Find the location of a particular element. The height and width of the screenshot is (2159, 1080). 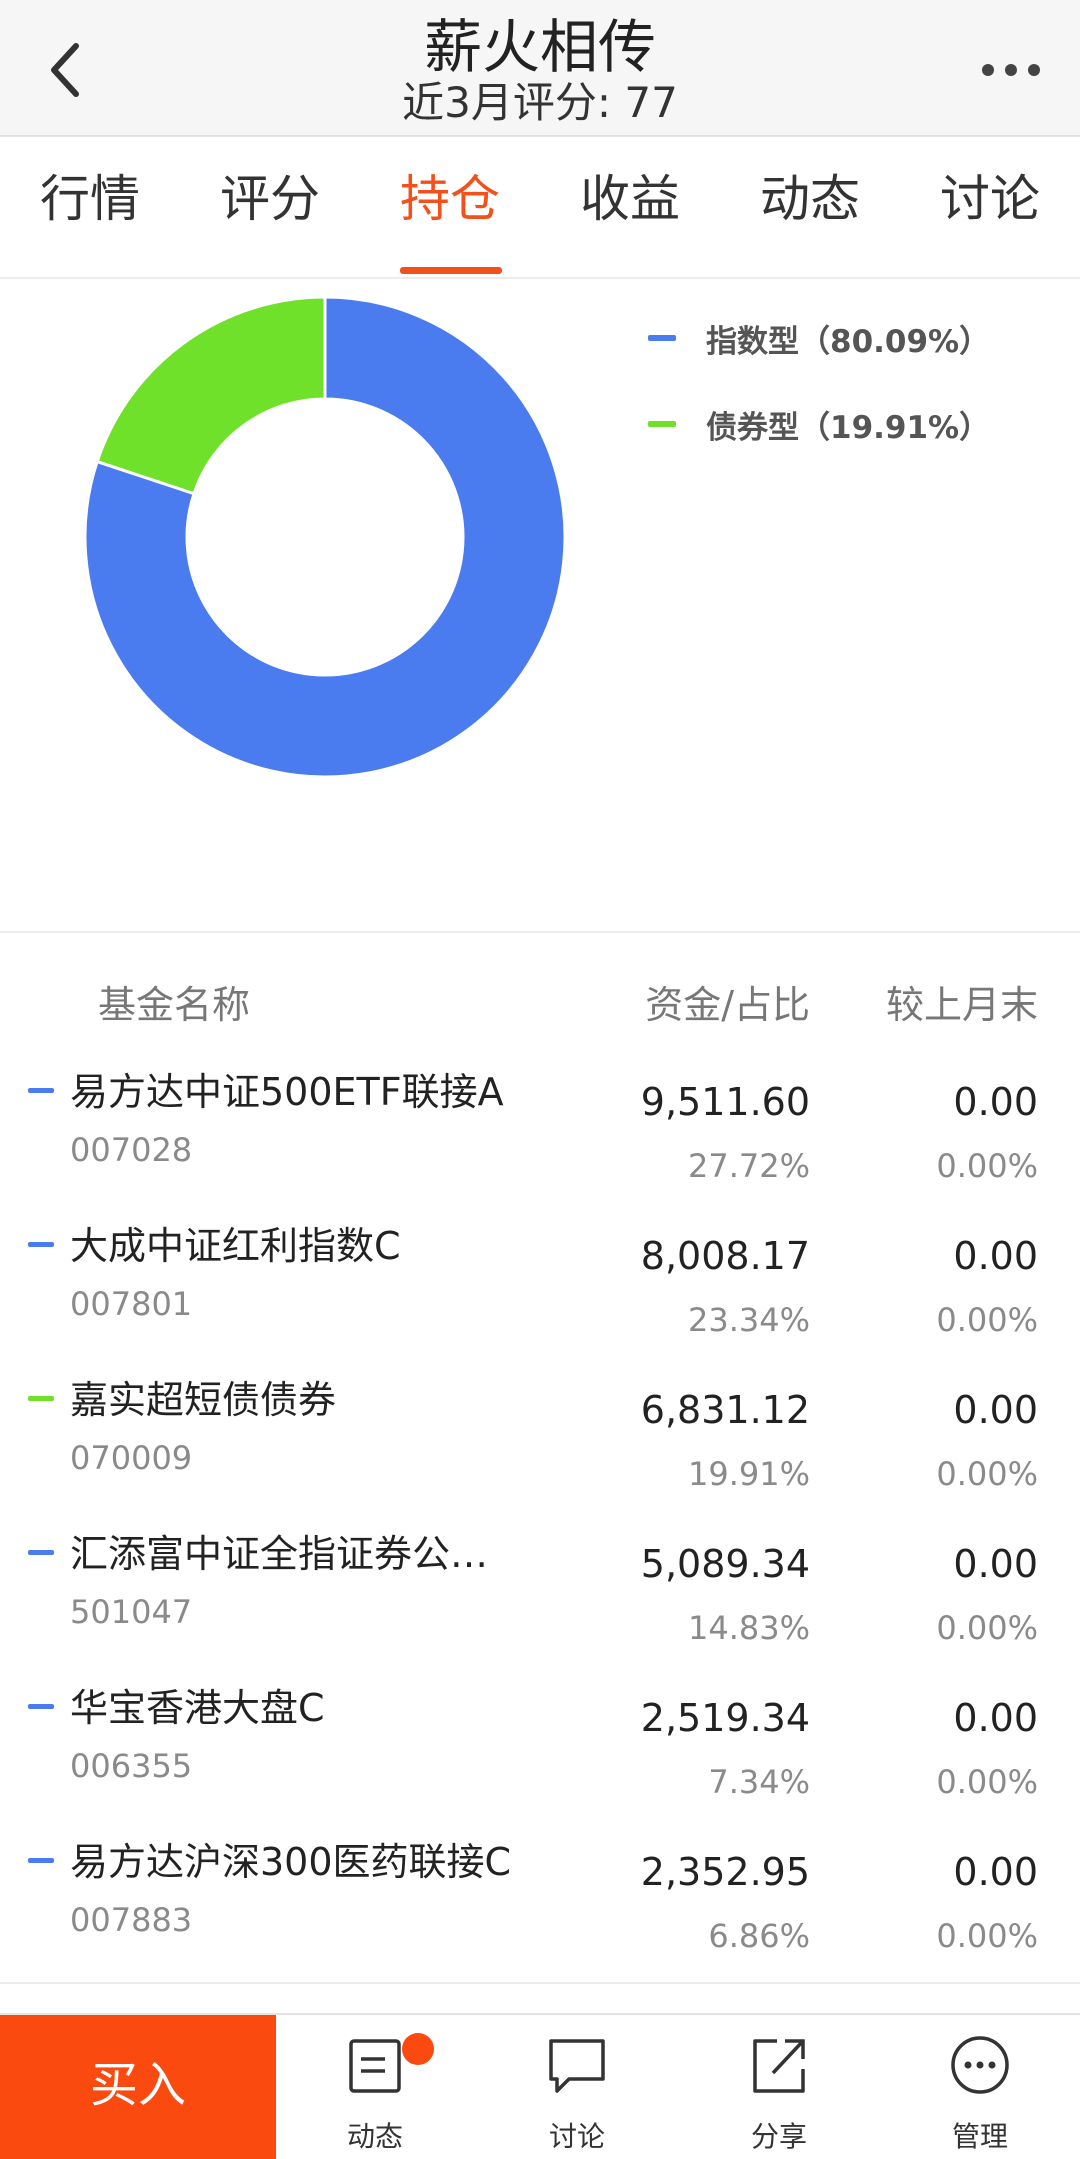

legend-item-index: 指数型（80.09%） is located at coordinates (819, 338).